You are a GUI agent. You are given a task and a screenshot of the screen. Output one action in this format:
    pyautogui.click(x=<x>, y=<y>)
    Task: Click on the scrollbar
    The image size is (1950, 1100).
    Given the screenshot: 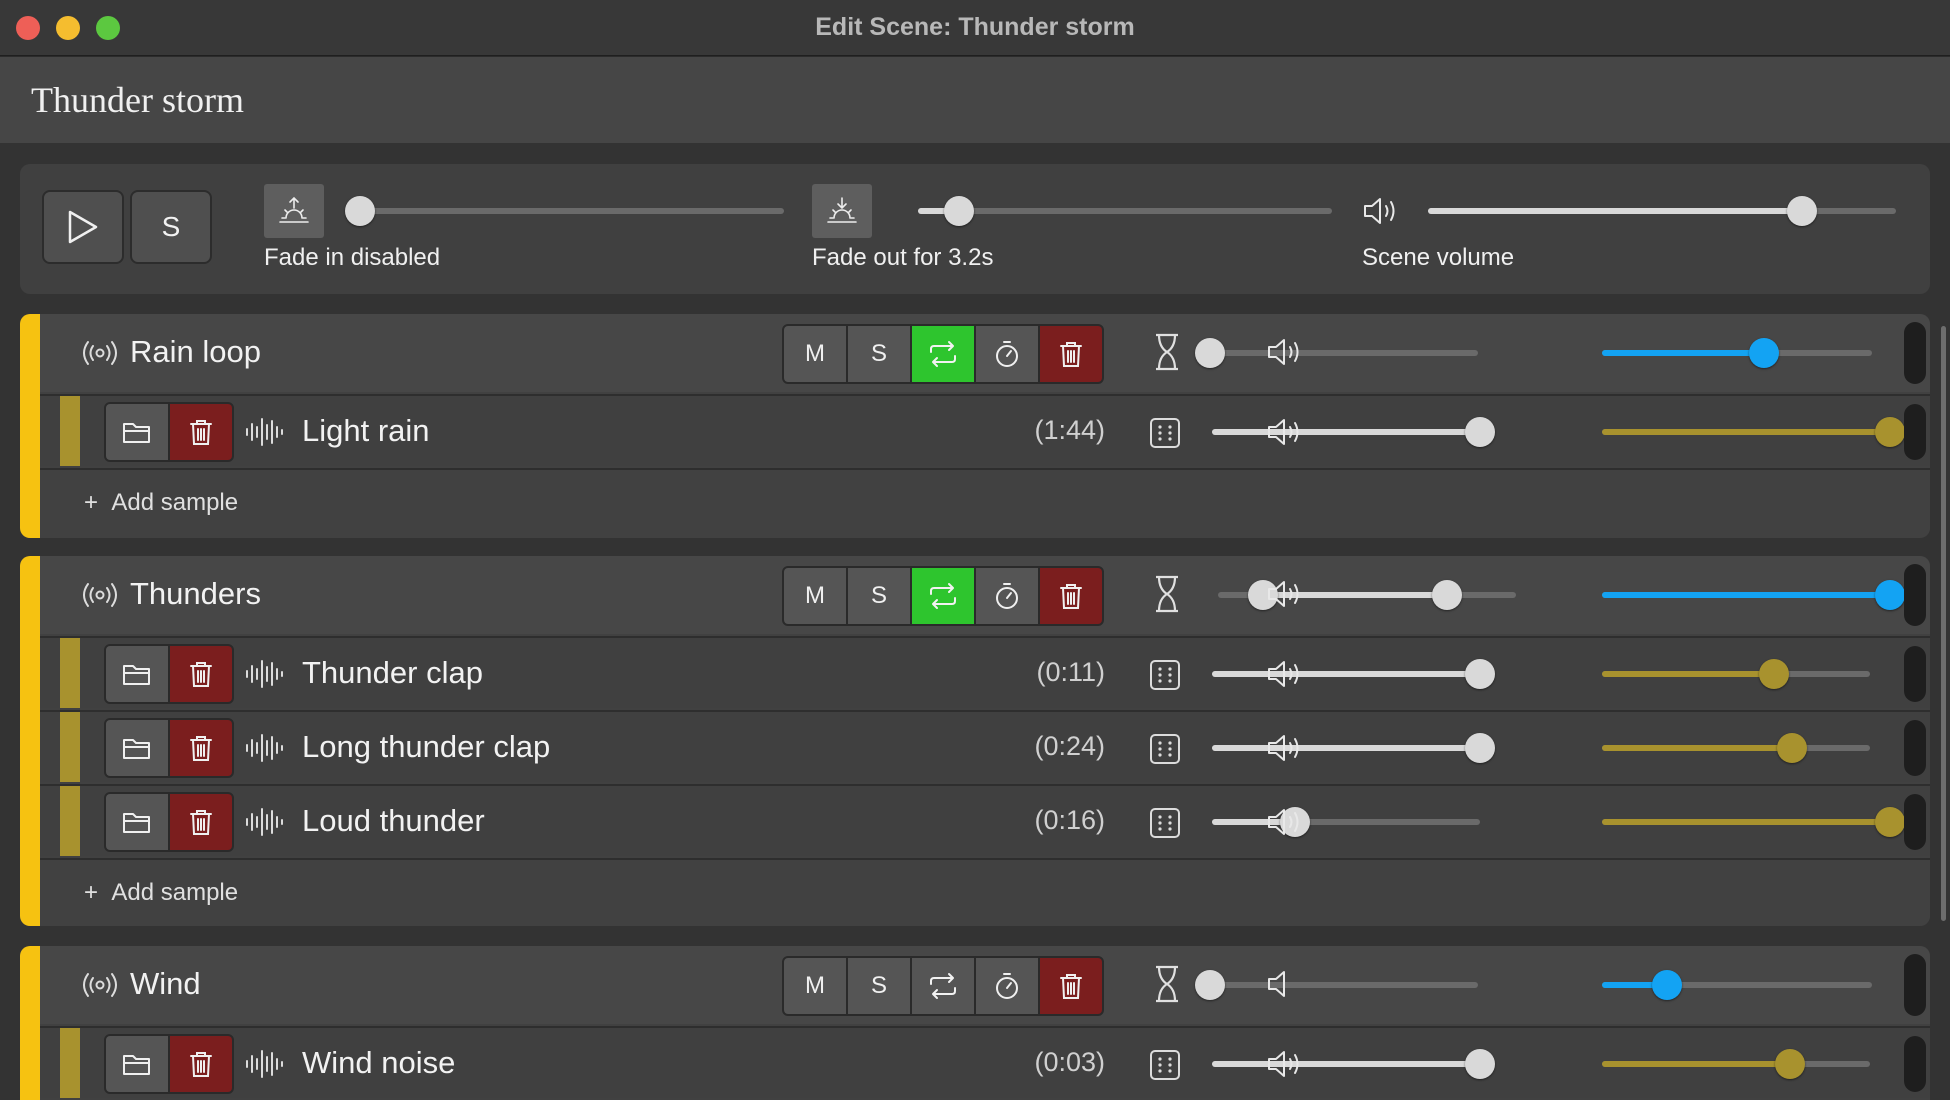 What is the action you would take?
    pyautogui.click(x=1943, y=623)
    